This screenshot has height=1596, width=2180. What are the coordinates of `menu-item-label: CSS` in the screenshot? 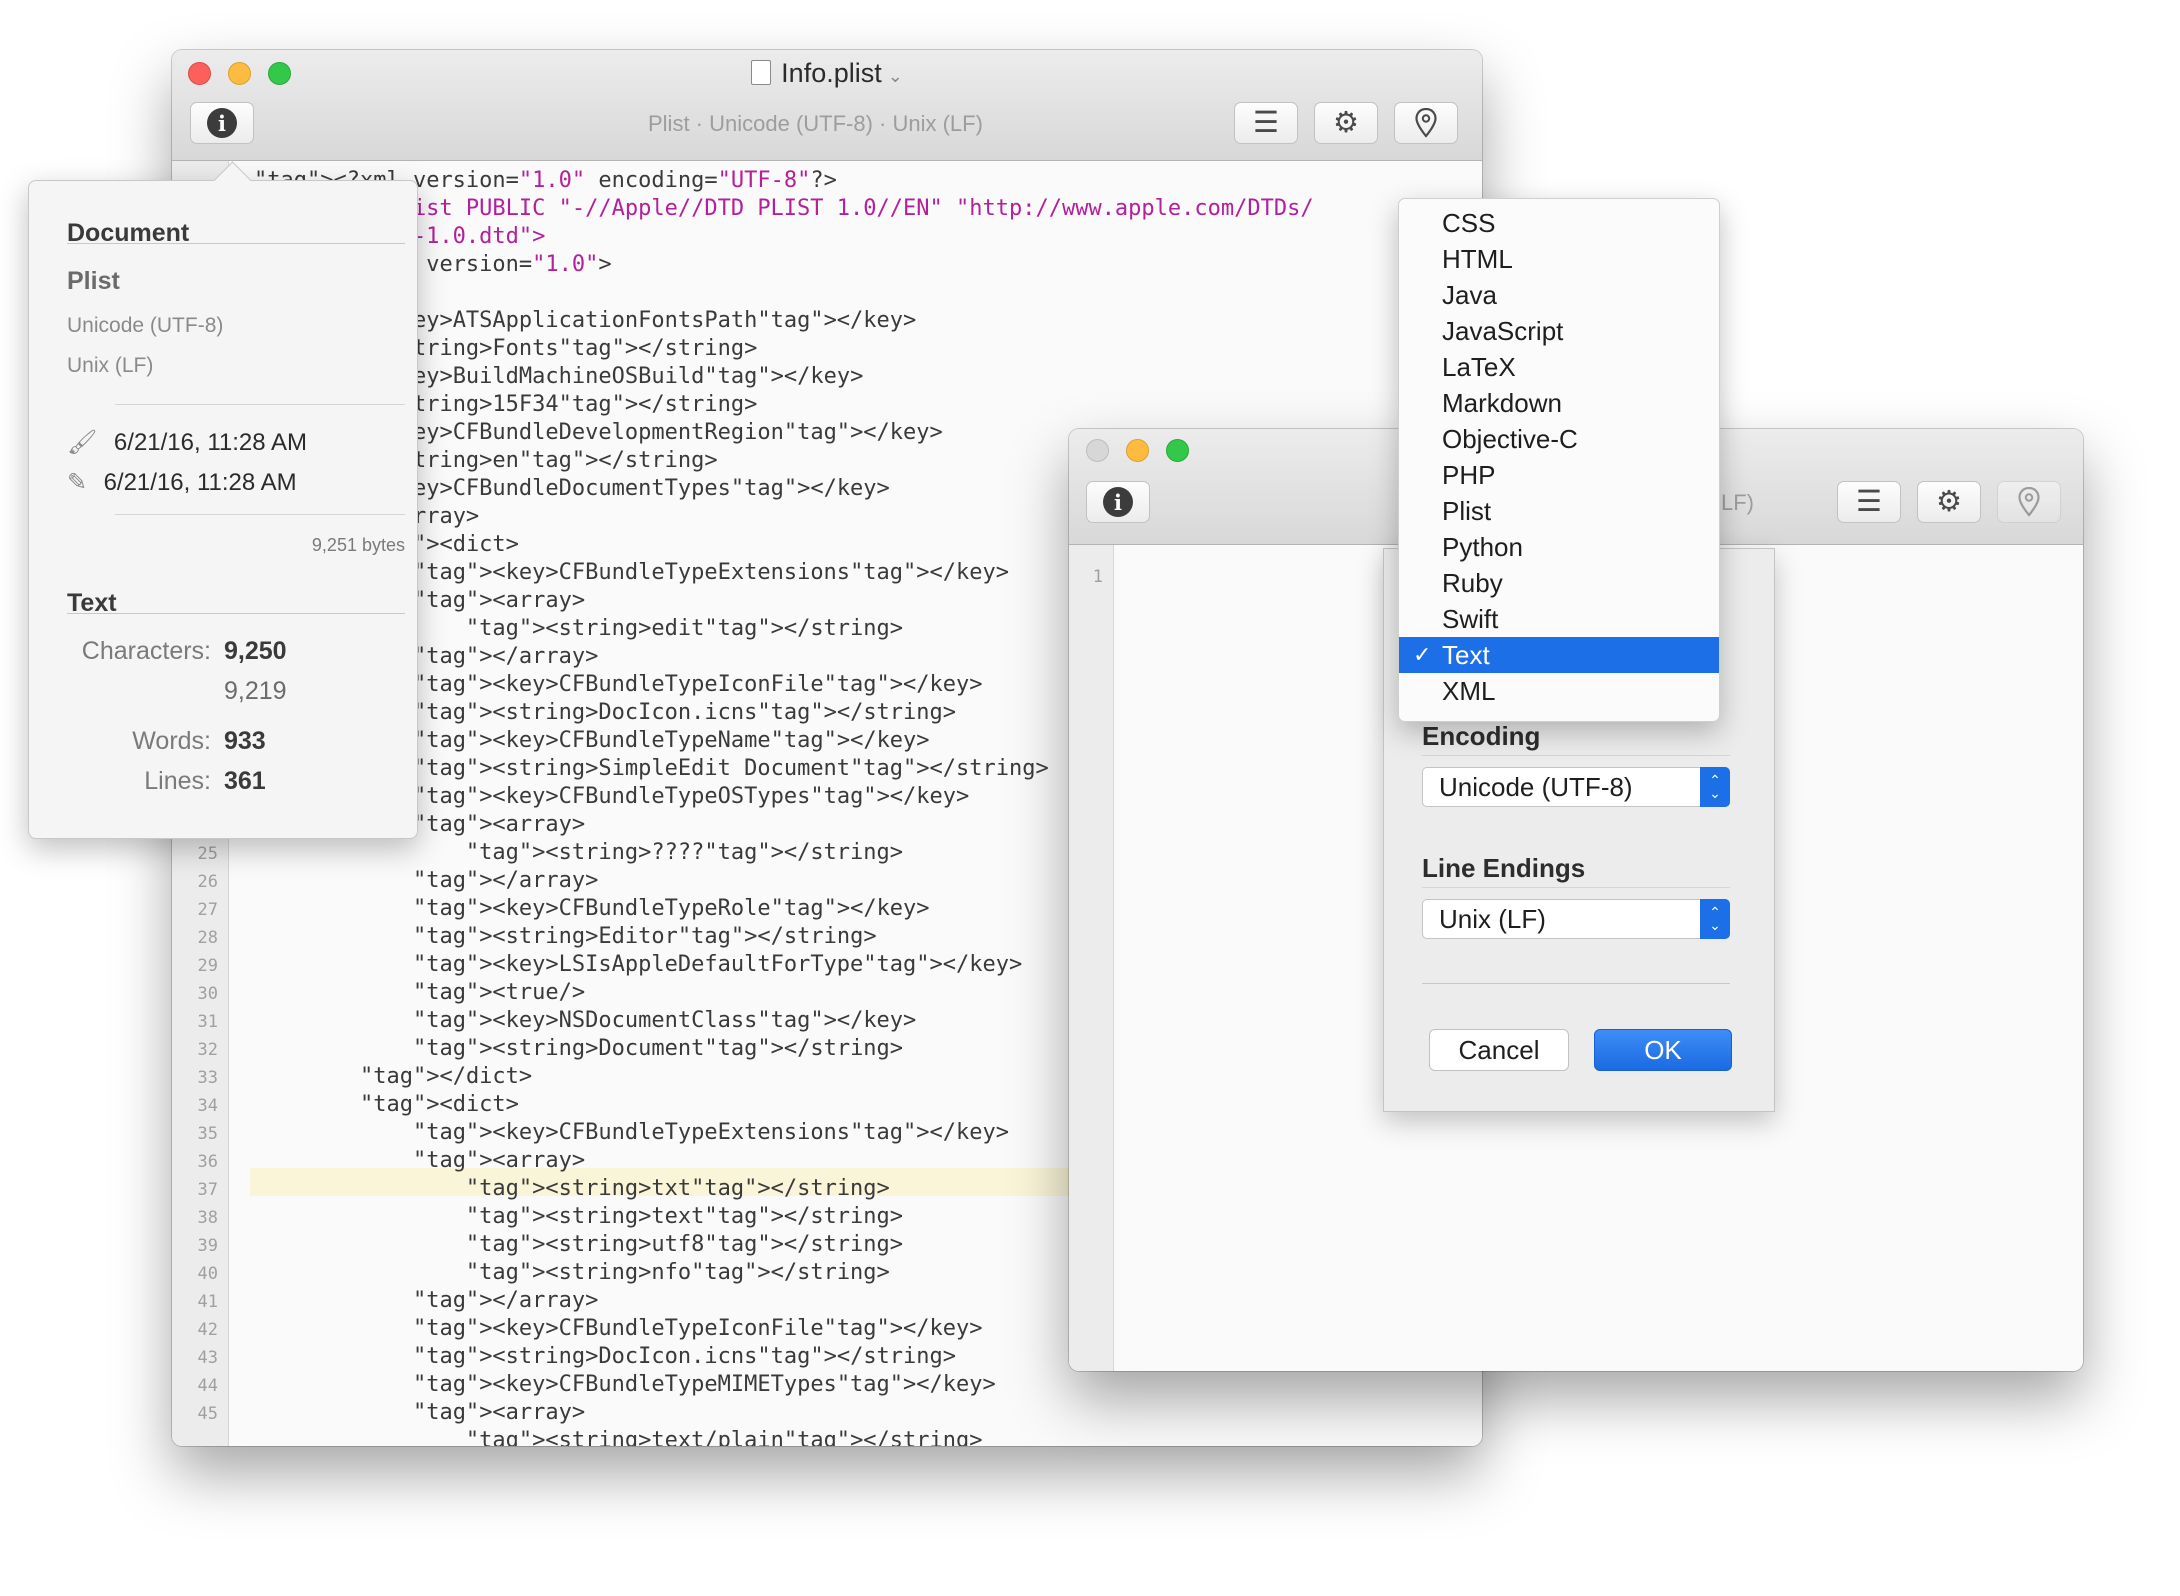 It's located at (1469, 223).